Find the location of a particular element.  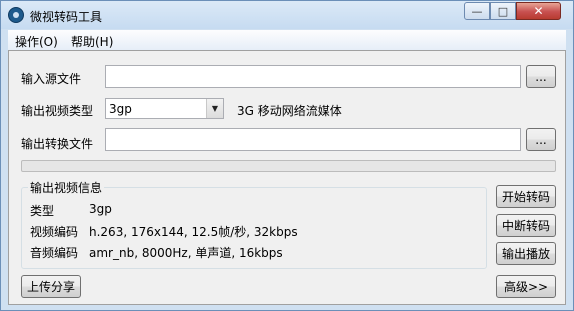

input-file-label: 输入源文件 is located at coordinates (51, 79).